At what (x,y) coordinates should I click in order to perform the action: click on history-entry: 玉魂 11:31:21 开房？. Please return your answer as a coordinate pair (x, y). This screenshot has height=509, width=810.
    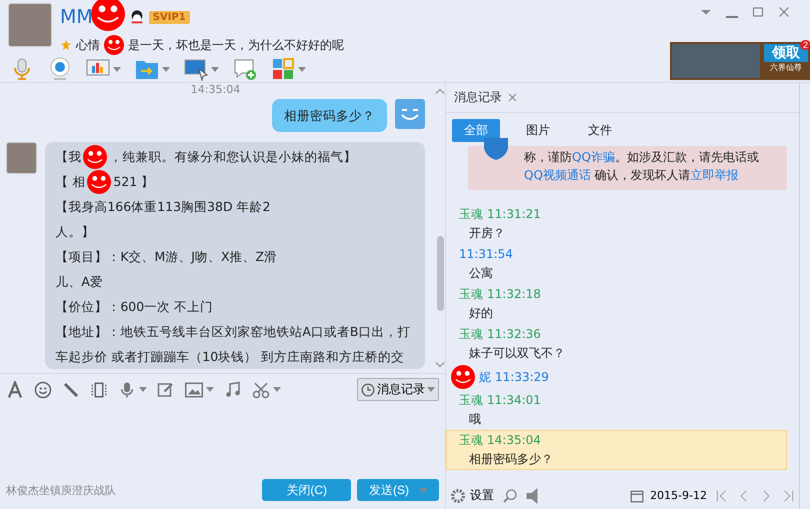
    Looking at the image, I should click on (616, 224).